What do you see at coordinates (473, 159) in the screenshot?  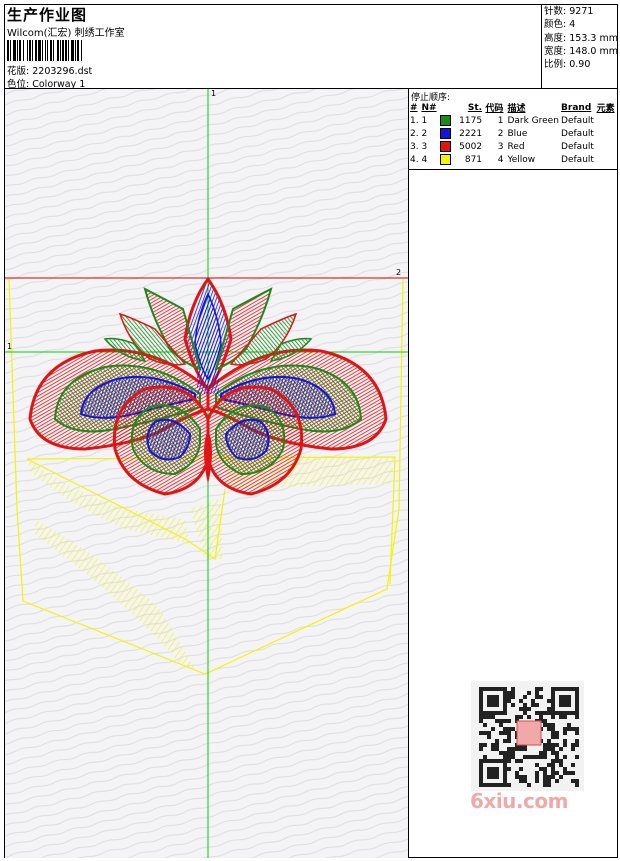 I see `row-stitches: 871` at bounding box center [473, 159].